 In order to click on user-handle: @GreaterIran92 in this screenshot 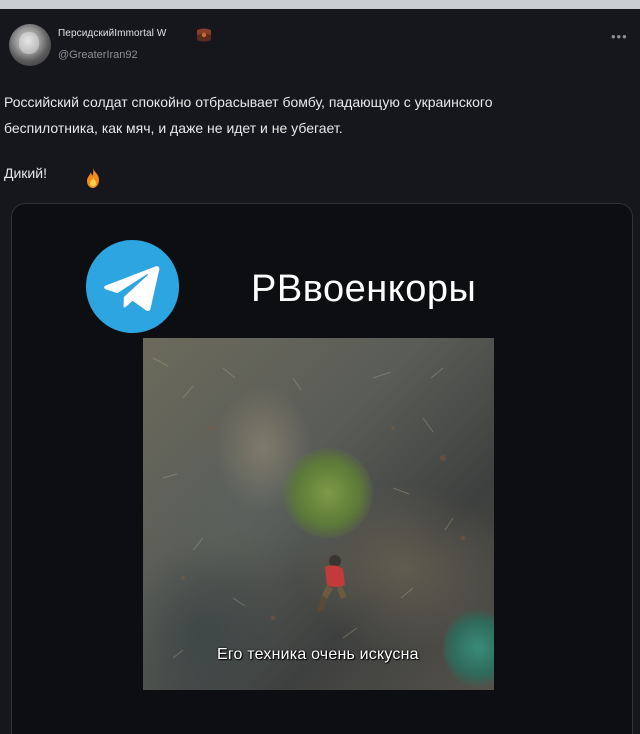, I will do `click(98, 55)`.